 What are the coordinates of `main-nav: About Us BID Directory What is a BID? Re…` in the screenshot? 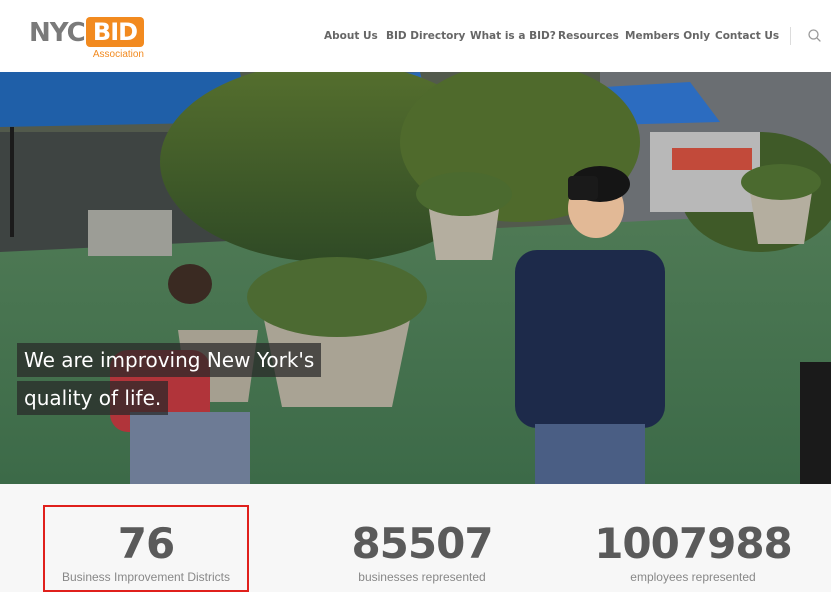 It's located at (415, 36).